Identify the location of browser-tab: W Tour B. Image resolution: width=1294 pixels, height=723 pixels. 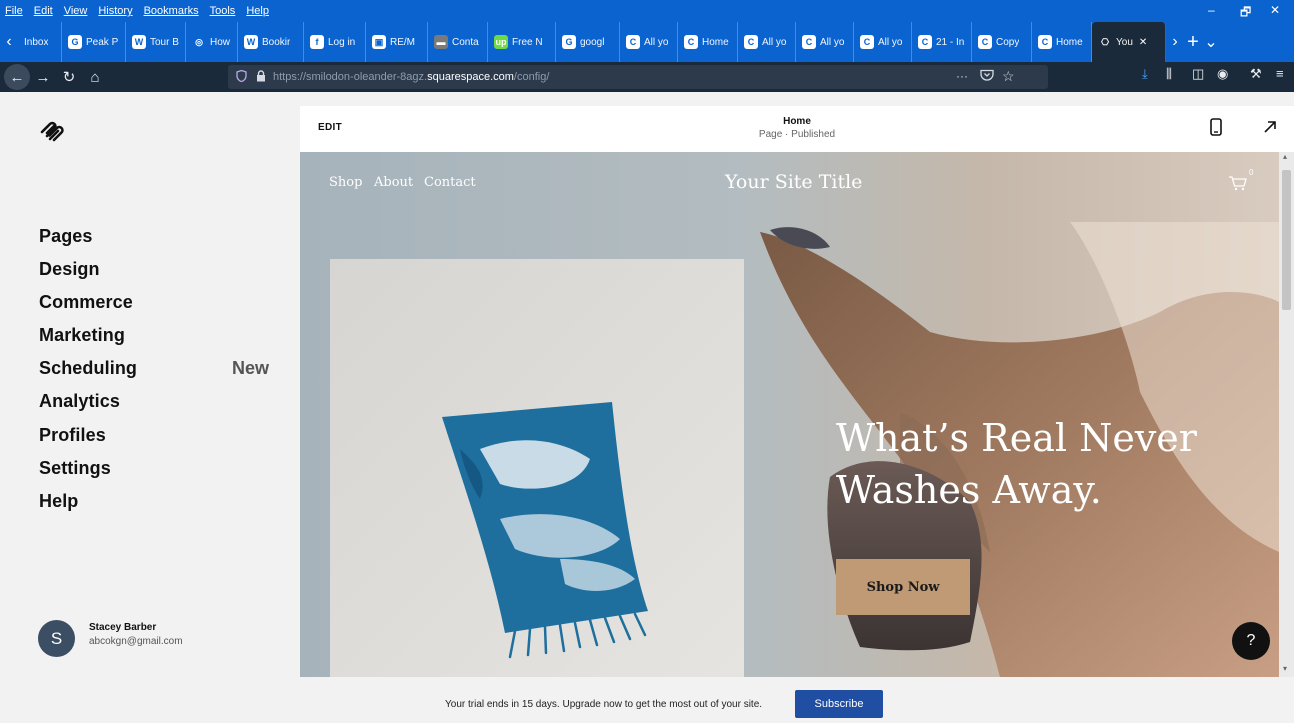
(156, 42).